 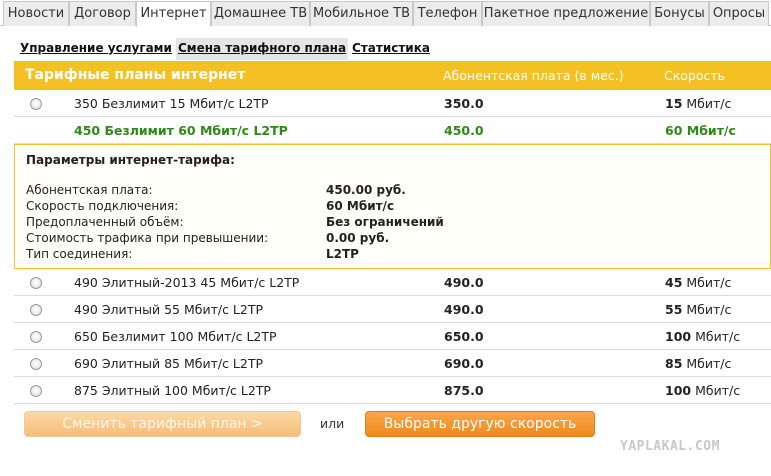 I want to click on change-plan-button: Сменить тарифный план >, so click(x=162, y=424).